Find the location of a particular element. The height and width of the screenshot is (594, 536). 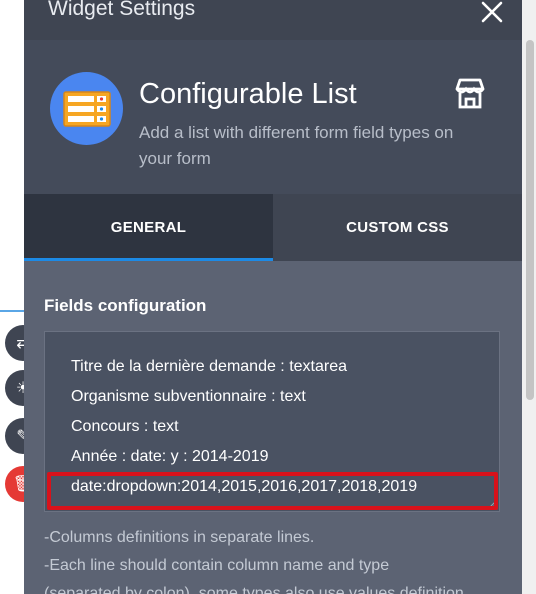

tab-custom-css: CUSTOM CSS is located at coordinates (397, 227).